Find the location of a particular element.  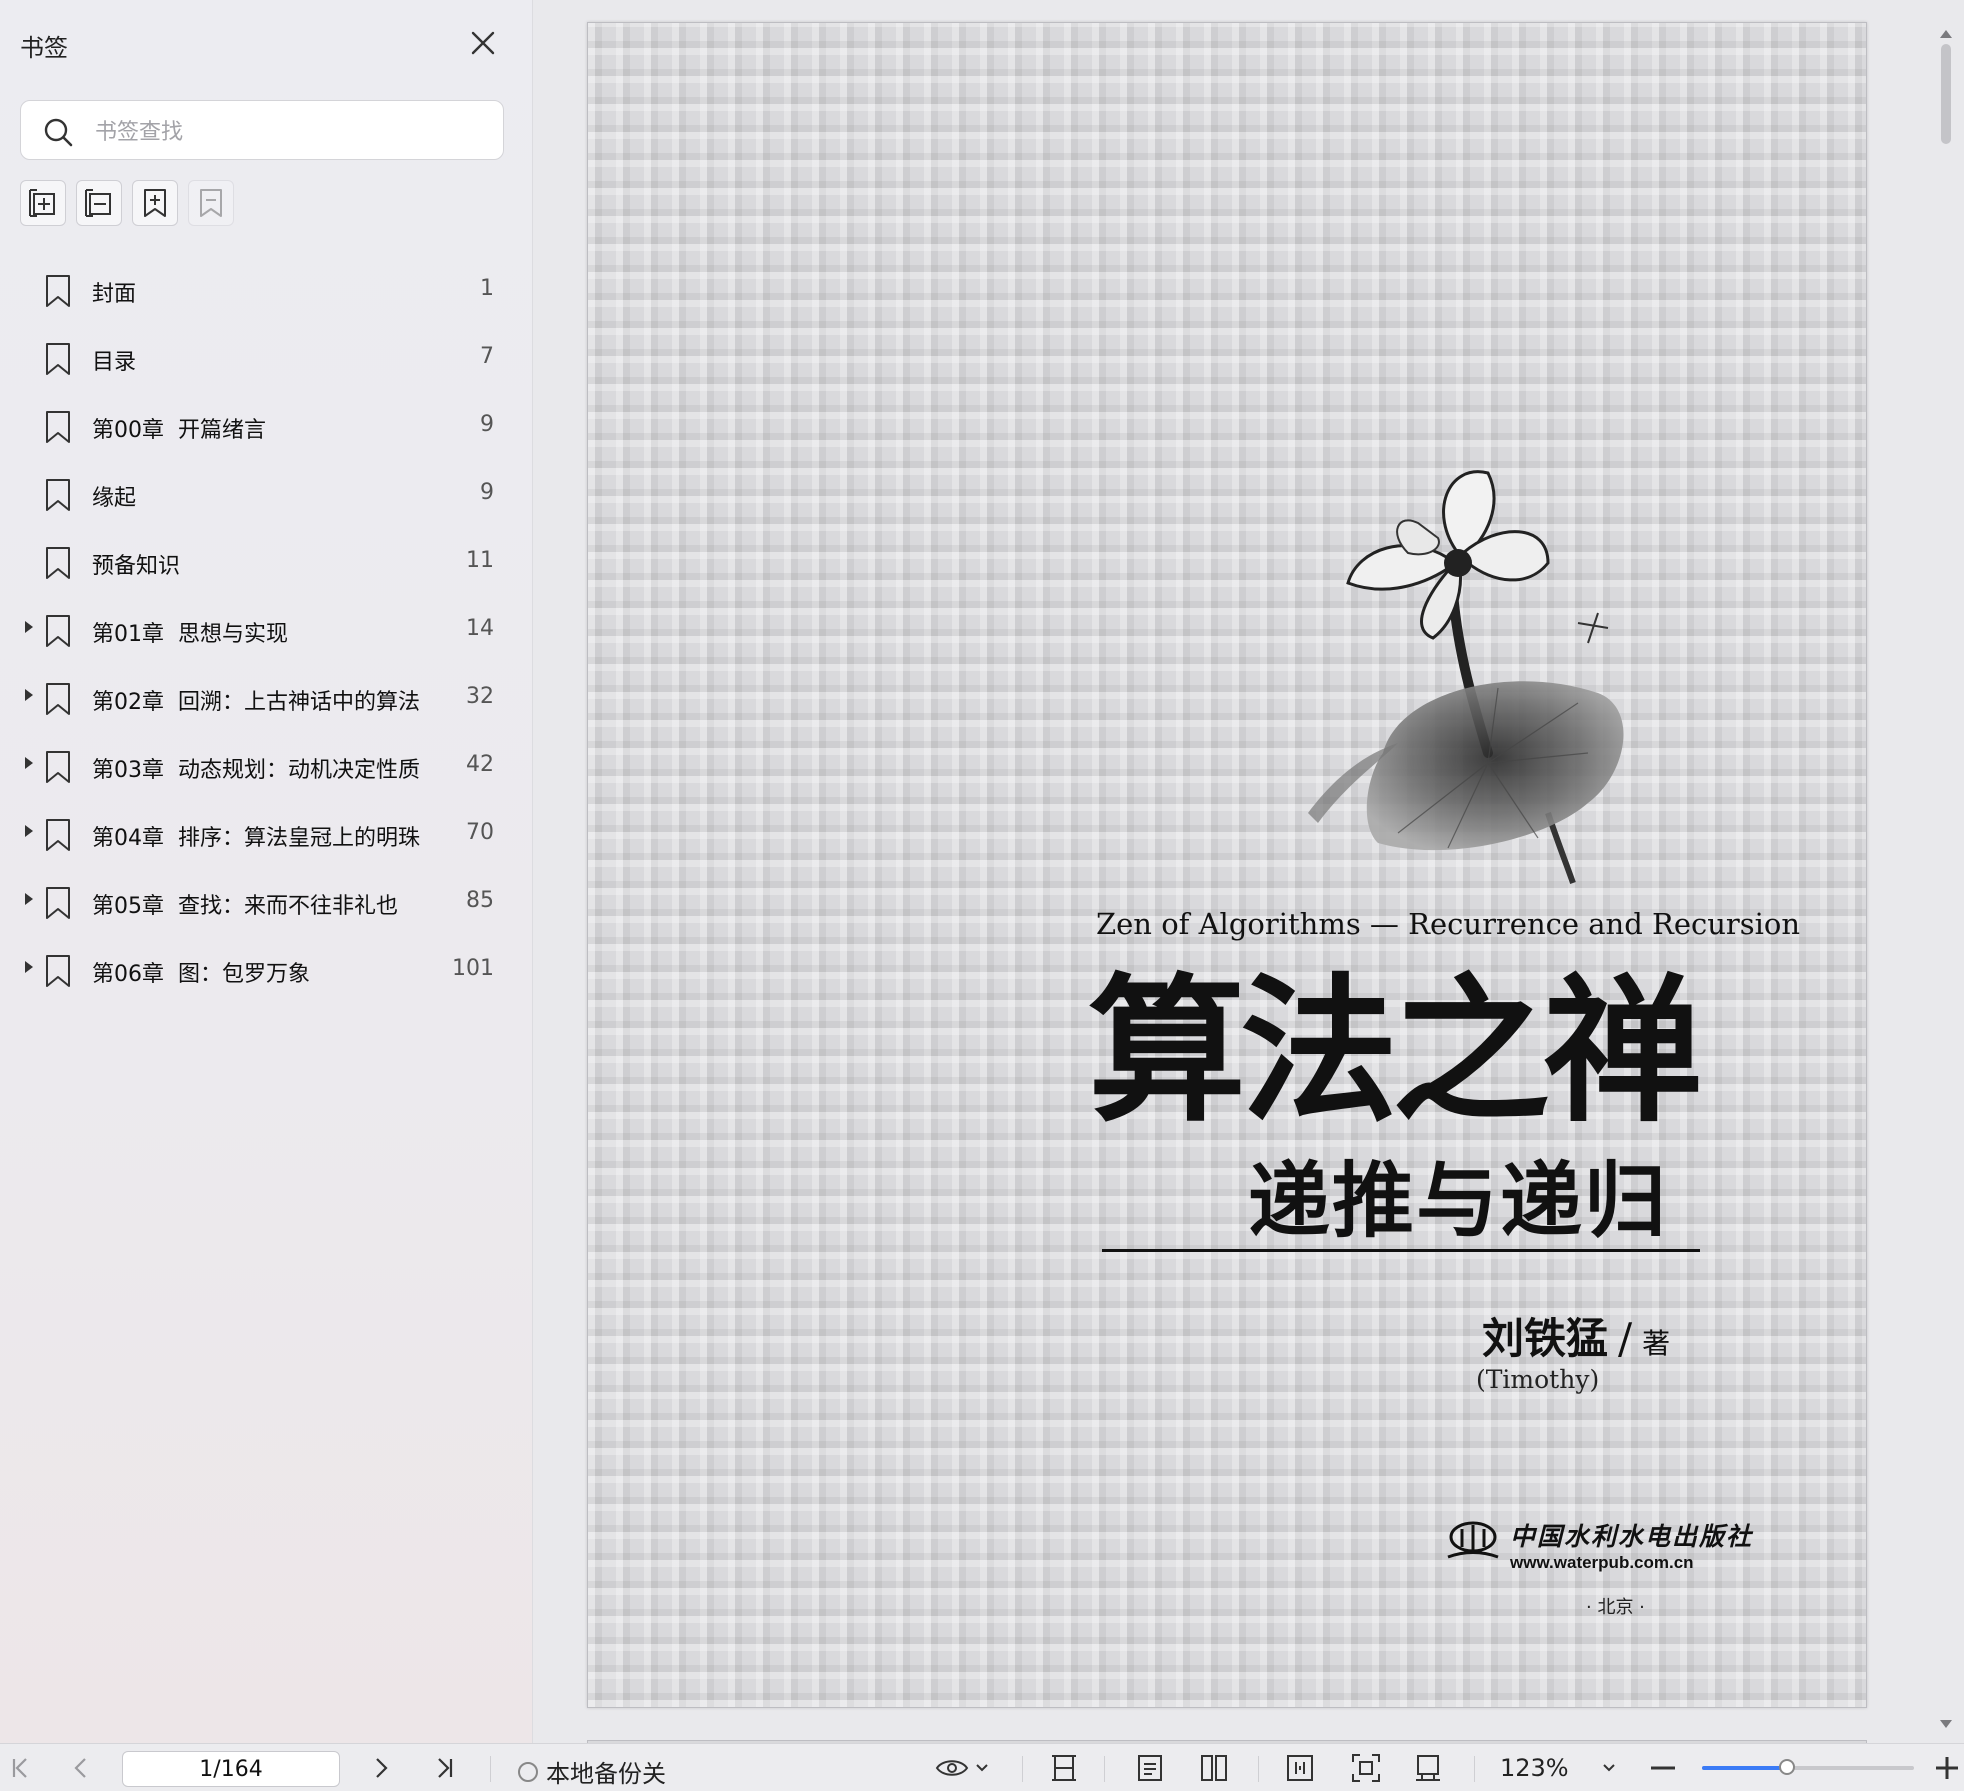

scroll-thumb is located at coordinates (1946, 94).